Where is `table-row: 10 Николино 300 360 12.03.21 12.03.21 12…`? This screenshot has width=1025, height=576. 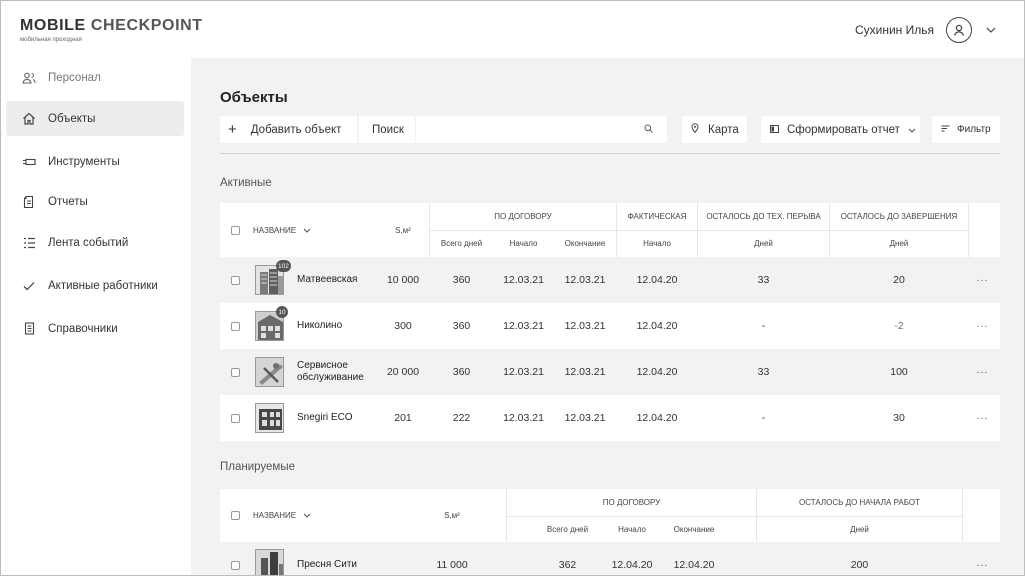
table-row: 10 Николино 300 360 12.03.21 12.03.21 12… is located at coordinates (610, 326).